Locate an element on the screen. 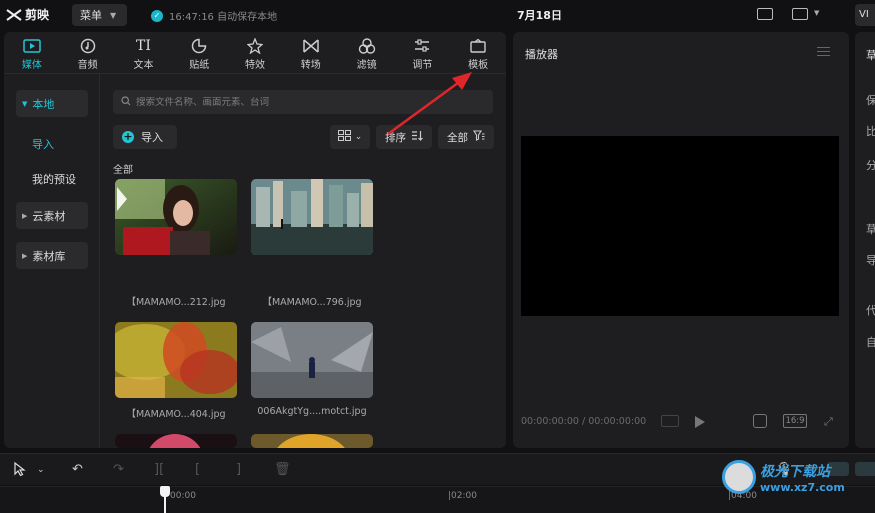 Image resolution: width=875 pixels, height=513 pixels. project-title: 7月18日 is located at coordinates (539, 15).